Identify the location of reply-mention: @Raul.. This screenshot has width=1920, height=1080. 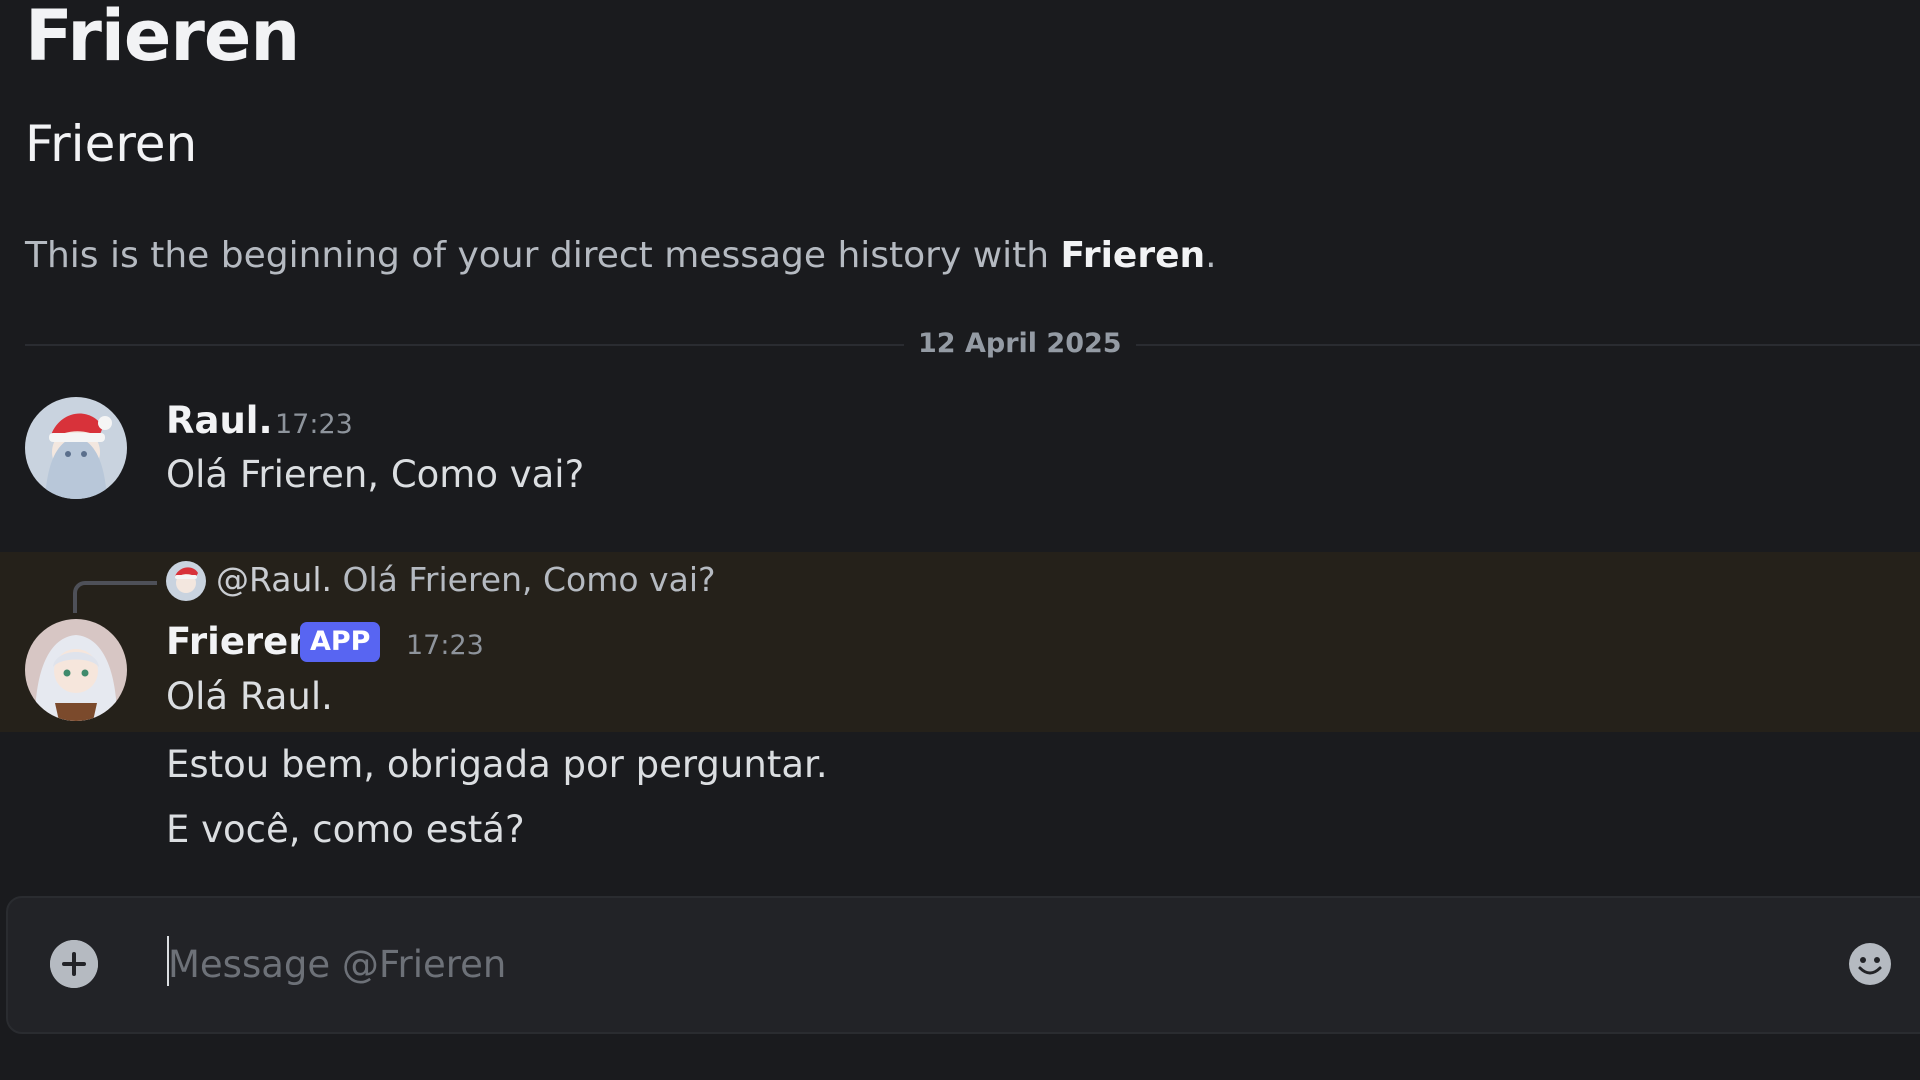
(274, 579).